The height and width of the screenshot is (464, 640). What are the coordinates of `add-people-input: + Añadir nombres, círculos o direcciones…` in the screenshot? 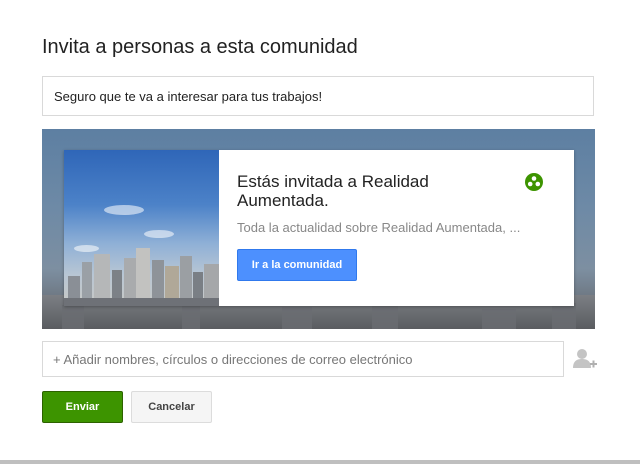 It's located at (303, 359).